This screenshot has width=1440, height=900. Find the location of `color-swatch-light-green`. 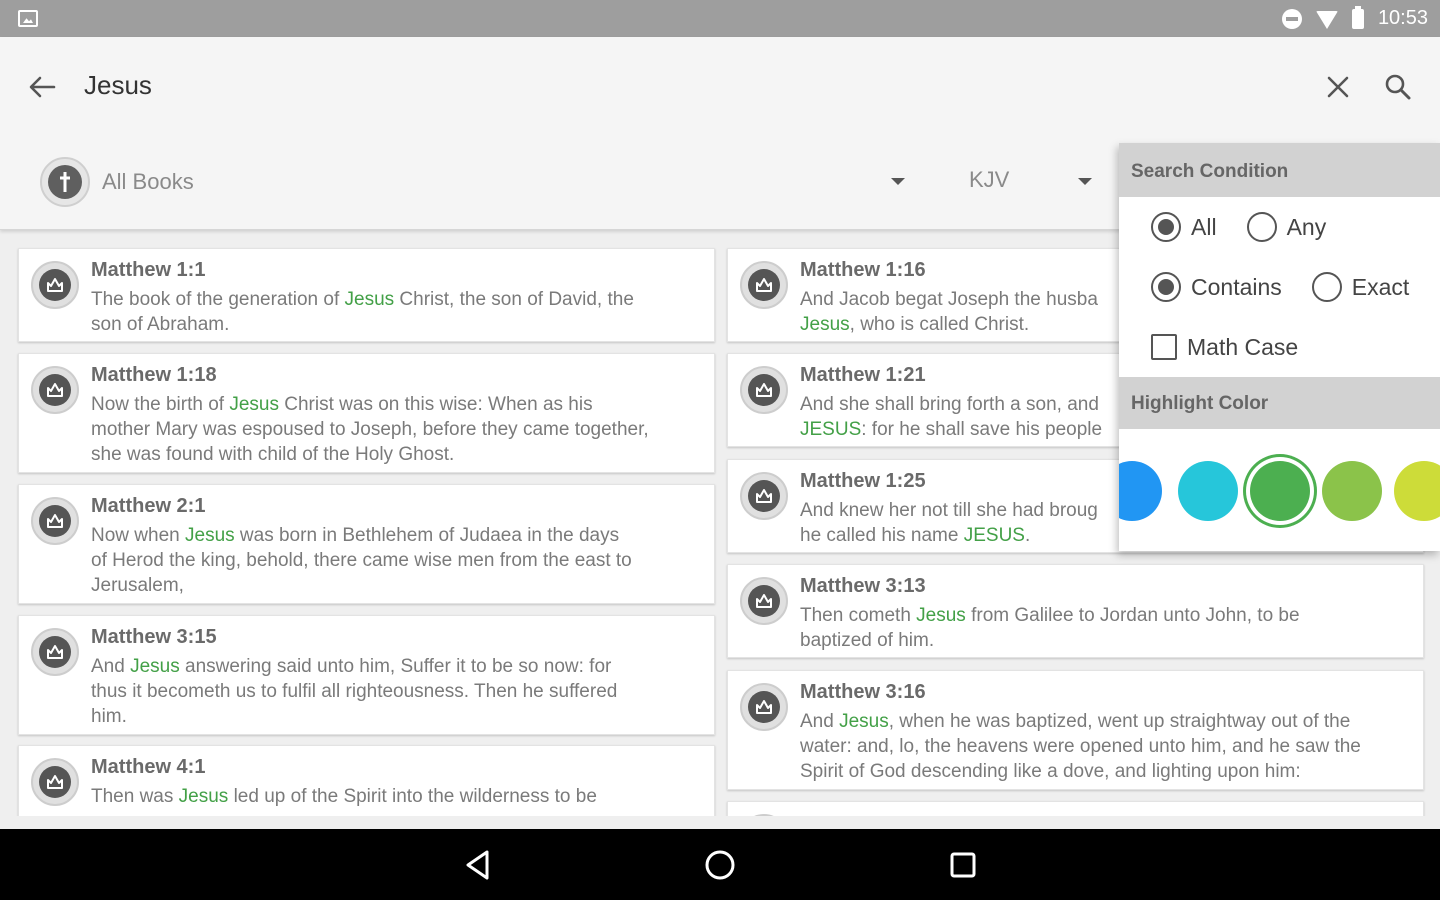

color-swatch-light-green is located at coordinates (1352, 491).